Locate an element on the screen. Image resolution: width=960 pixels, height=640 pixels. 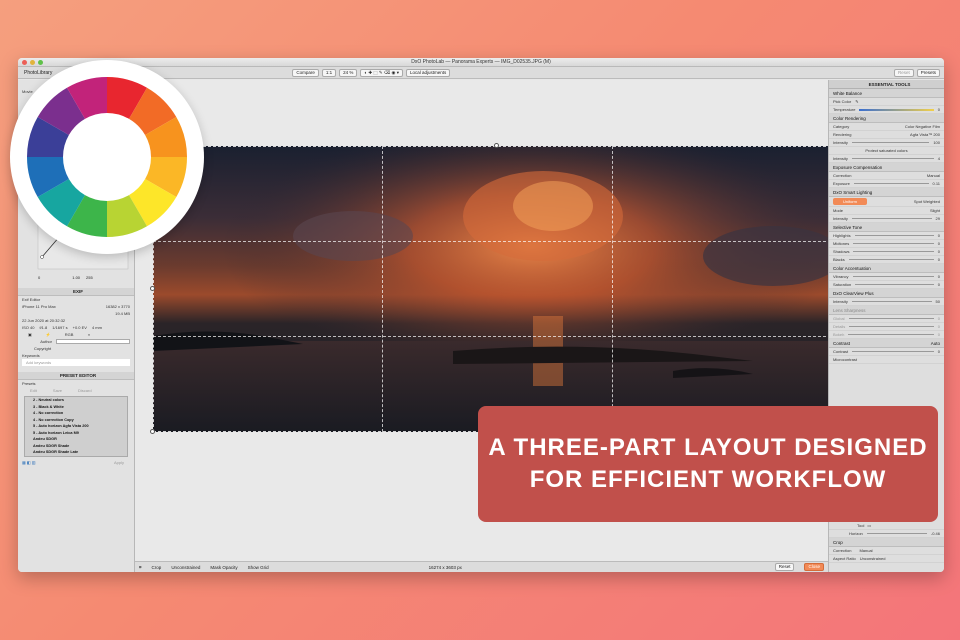
crop-icon: ⌗ is located at coordinates (140, 567).